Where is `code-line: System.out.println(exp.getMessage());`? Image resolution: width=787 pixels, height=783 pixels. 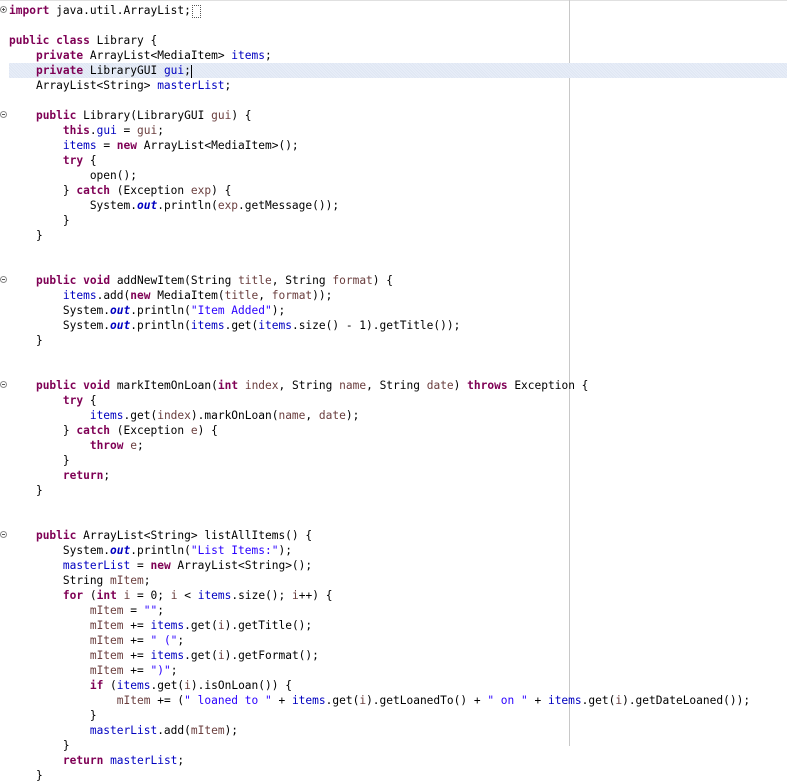 code-line: System.out.println(exp.getMessage()); is located at coordinates (174, 205).